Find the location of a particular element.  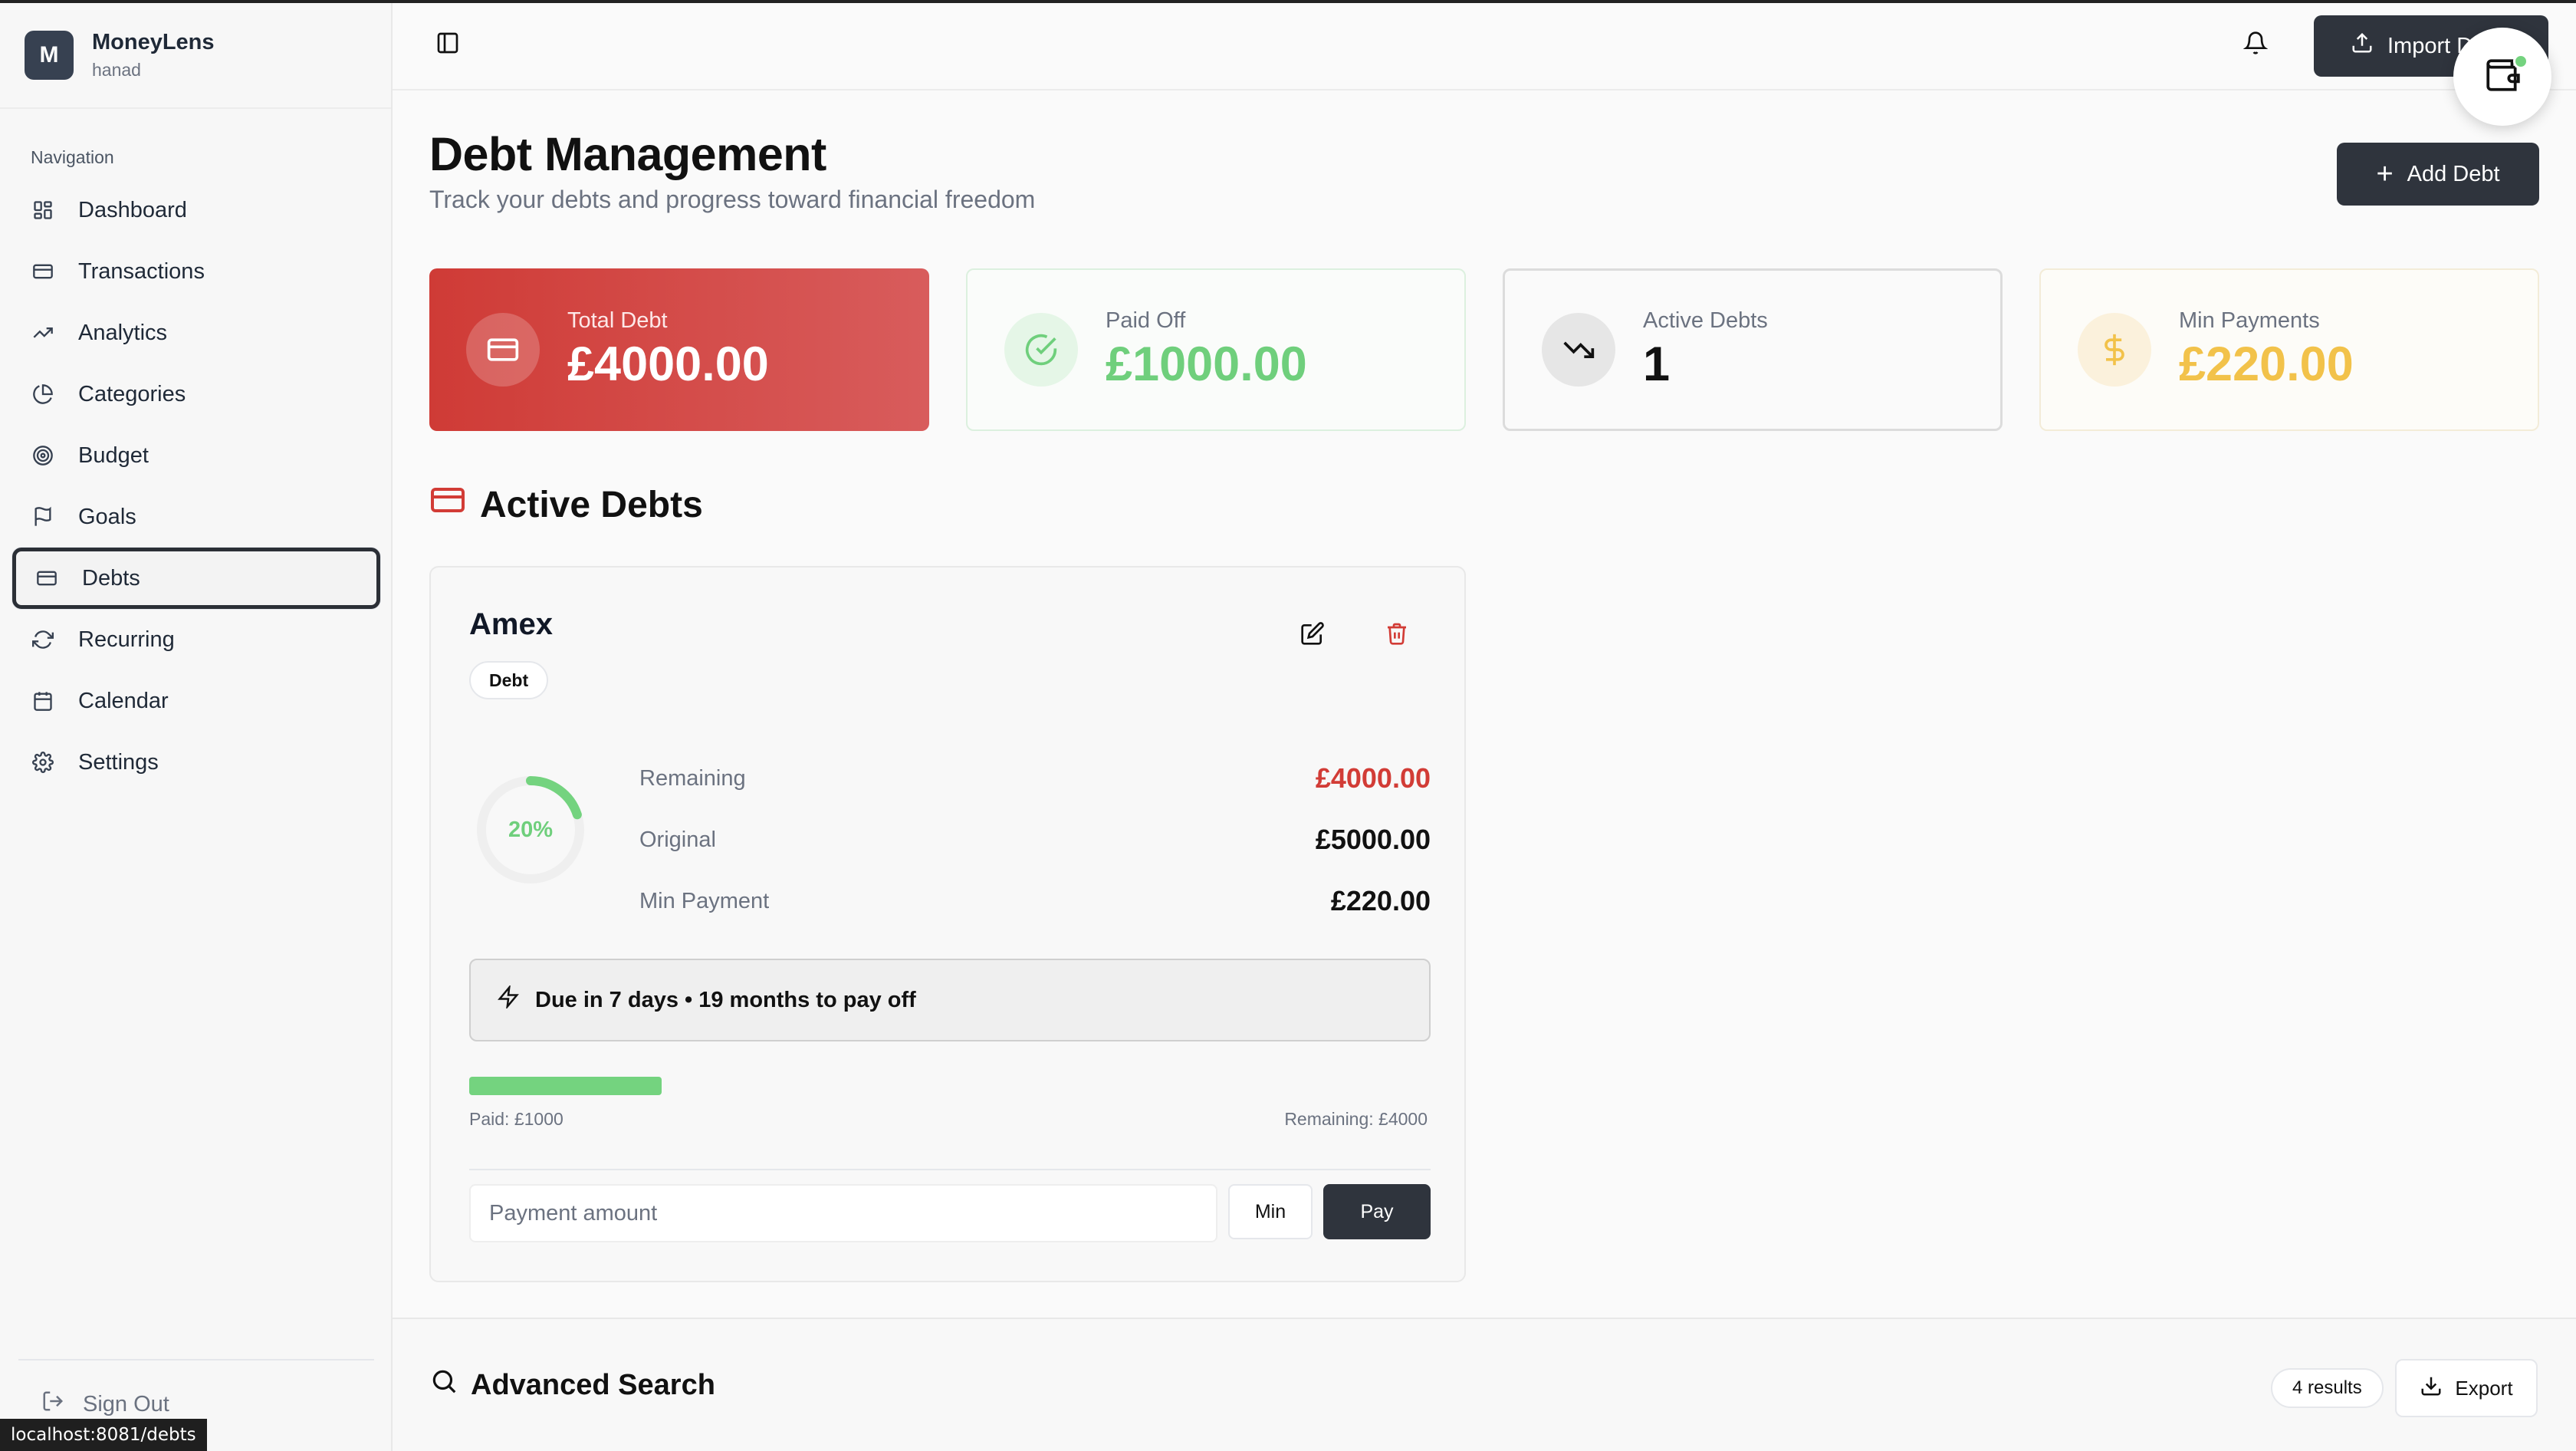

sidebar-item-label: Goals is located at coordinates (107, 516).